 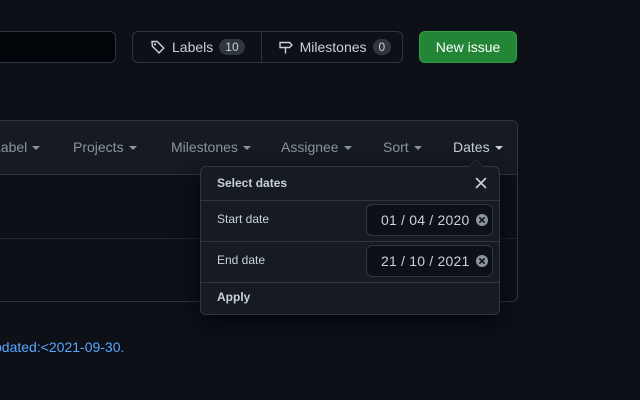 I want to click on start-date-field: 01 / 04 / 2020, so click(x=429, y=220).